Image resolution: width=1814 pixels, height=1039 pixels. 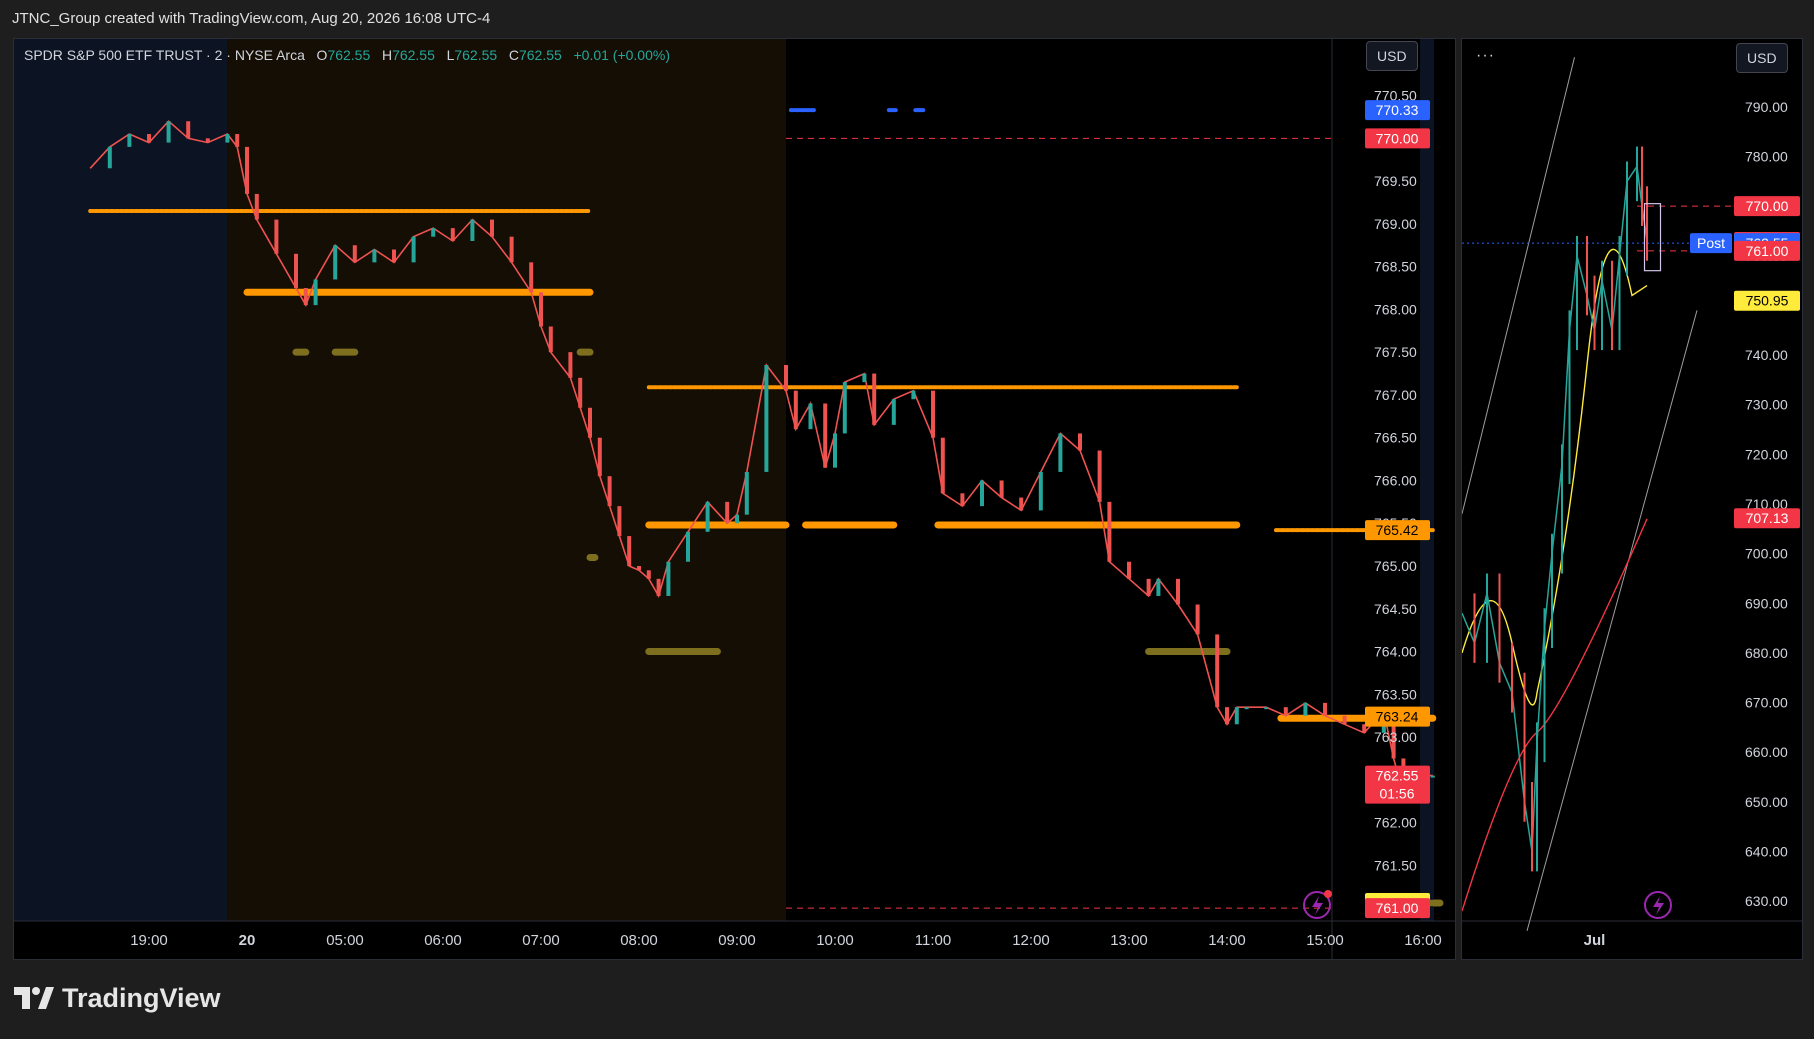 What do you see at coordinates (1767, 206) in the screenshot?
I see `side-price-label: 770.00` at bounding box center [1767, 206].